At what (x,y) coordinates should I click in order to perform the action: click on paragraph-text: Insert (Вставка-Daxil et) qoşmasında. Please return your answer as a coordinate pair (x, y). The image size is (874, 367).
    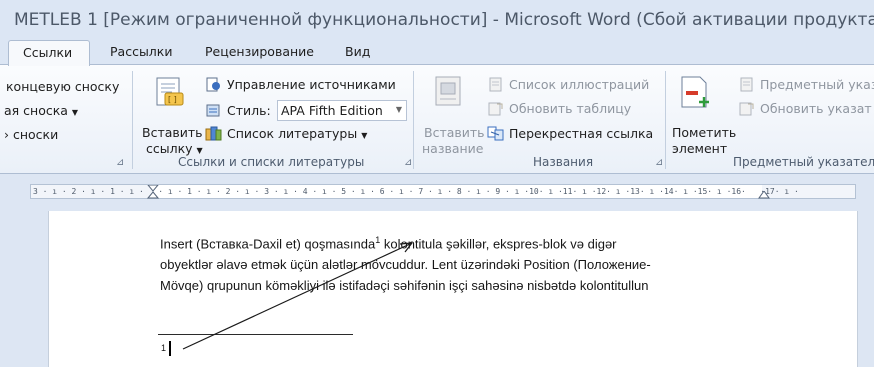
    Looking at the image, I should click on (268, 244).